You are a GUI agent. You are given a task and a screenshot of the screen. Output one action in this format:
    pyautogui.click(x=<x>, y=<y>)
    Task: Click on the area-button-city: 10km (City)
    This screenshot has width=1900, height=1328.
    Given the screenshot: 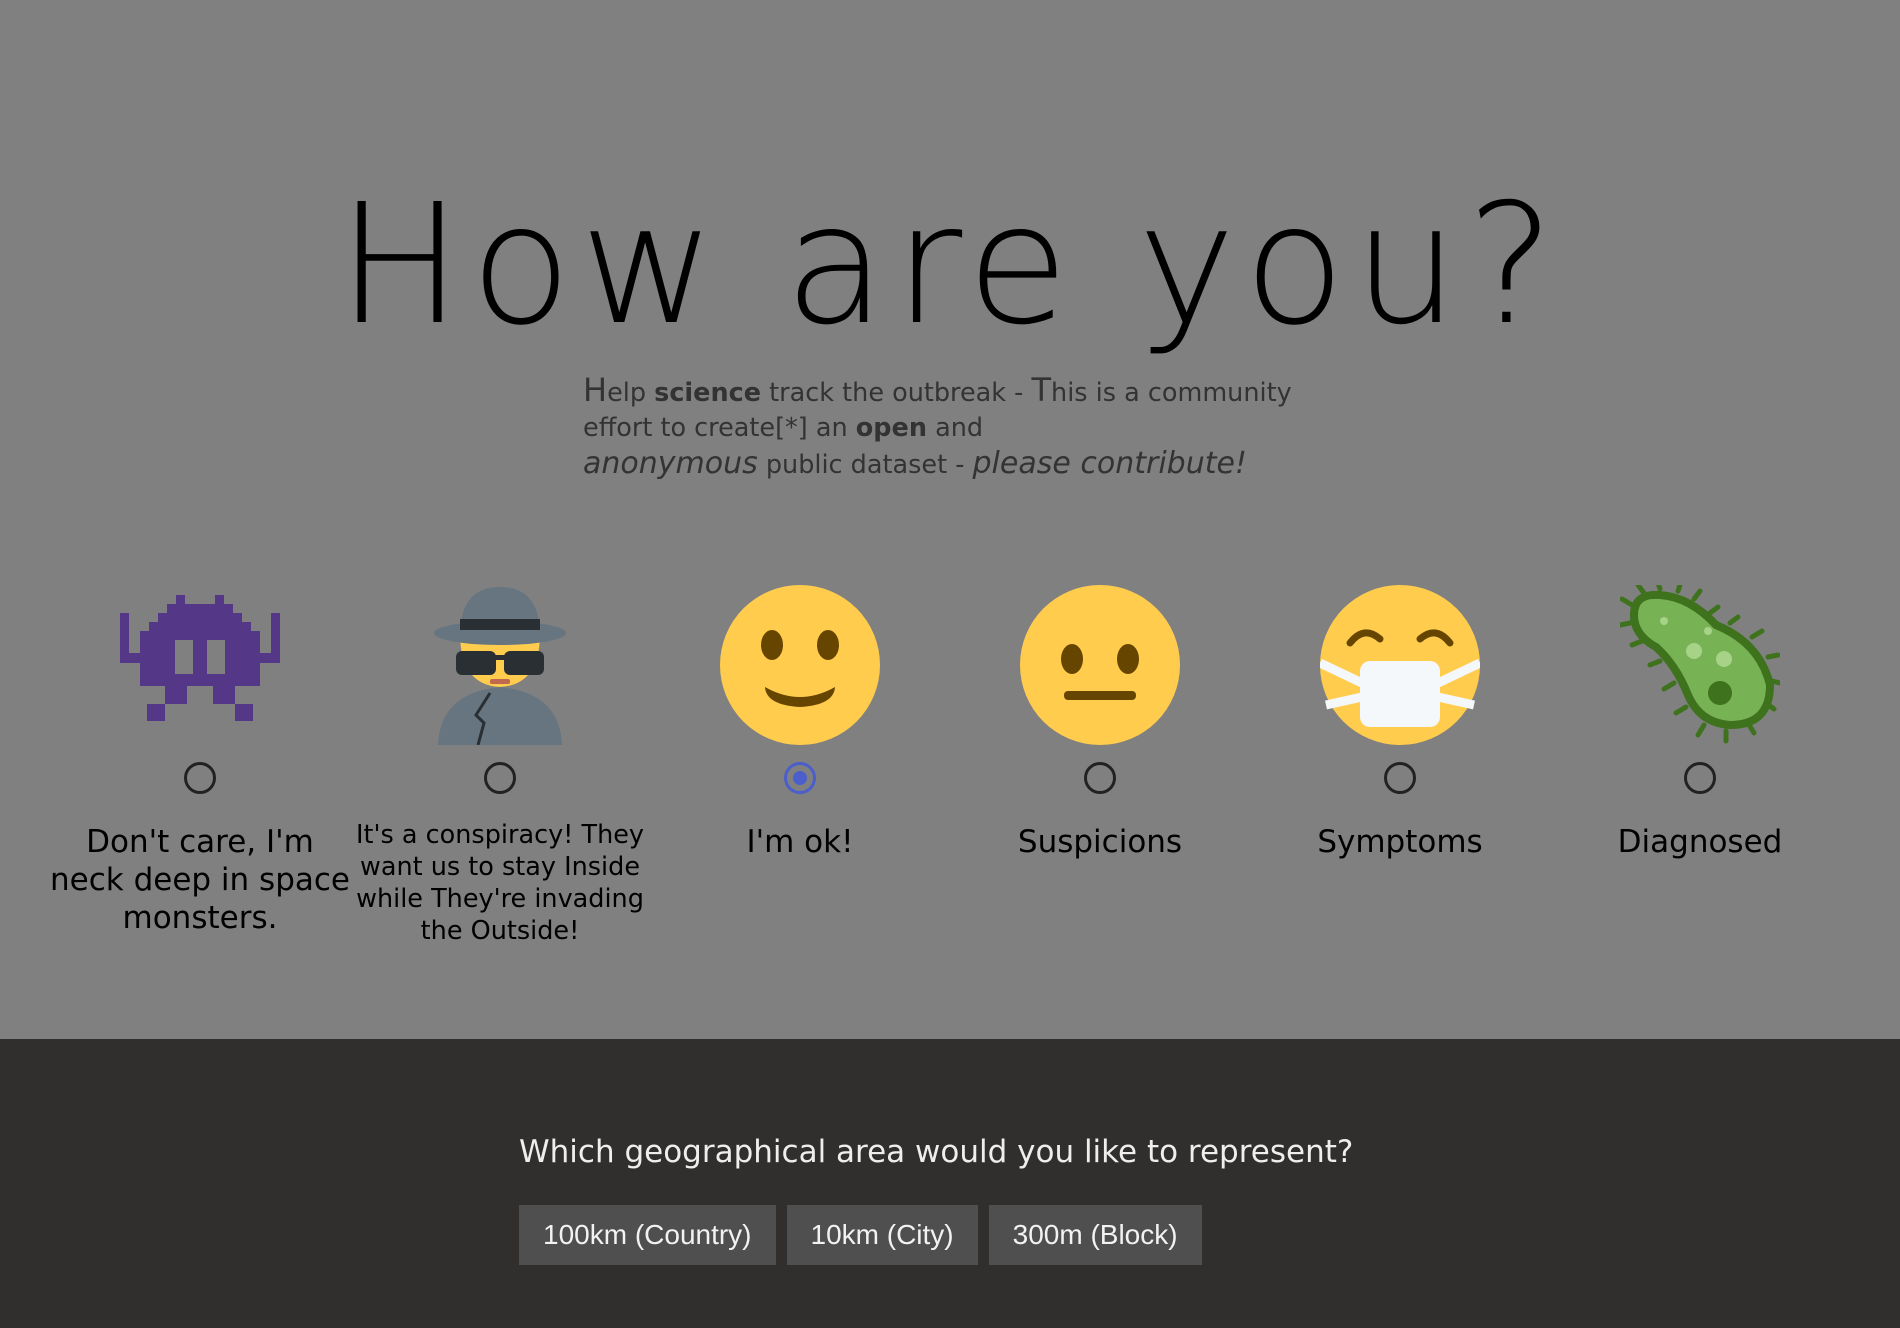 What is the action you would take?
    pyautogui.click(x=882, y=1235)
    